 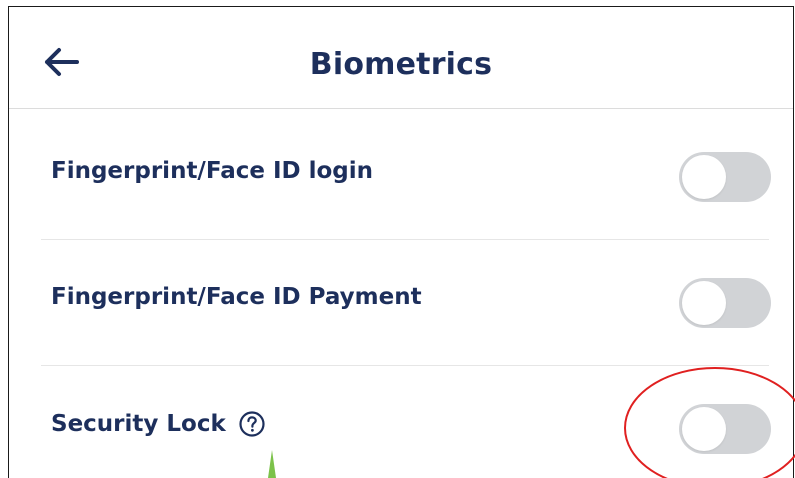 I want to click on fingerprint-login-toggle, so click(x=725, y=177).